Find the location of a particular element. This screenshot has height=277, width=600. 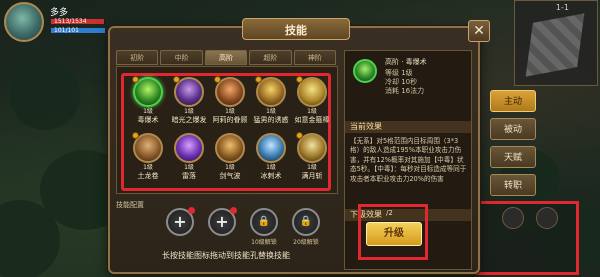

map-label: 1-1 is located at coordinates (562, 7).